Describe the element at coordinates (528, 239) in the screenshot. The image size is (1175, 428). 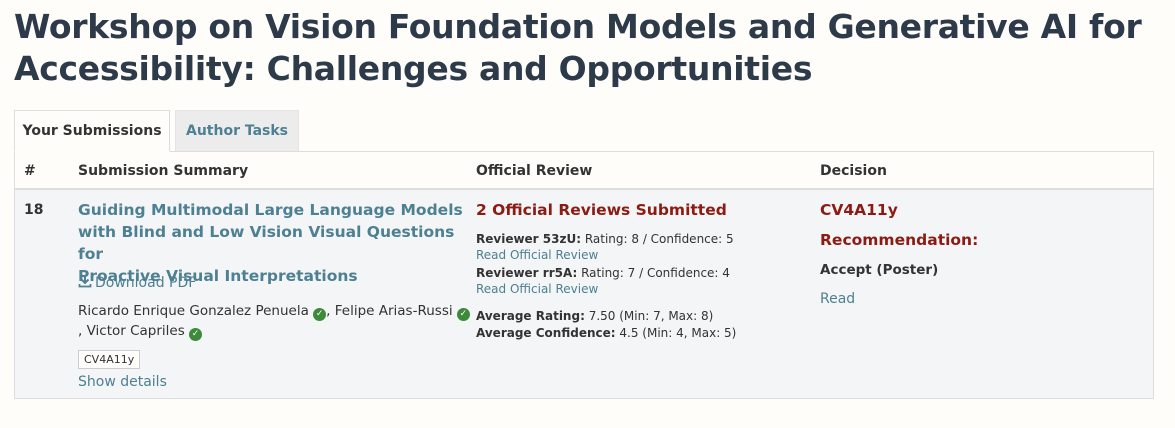
I see `reviewer-name: Reviewer 53zU:` at that location.